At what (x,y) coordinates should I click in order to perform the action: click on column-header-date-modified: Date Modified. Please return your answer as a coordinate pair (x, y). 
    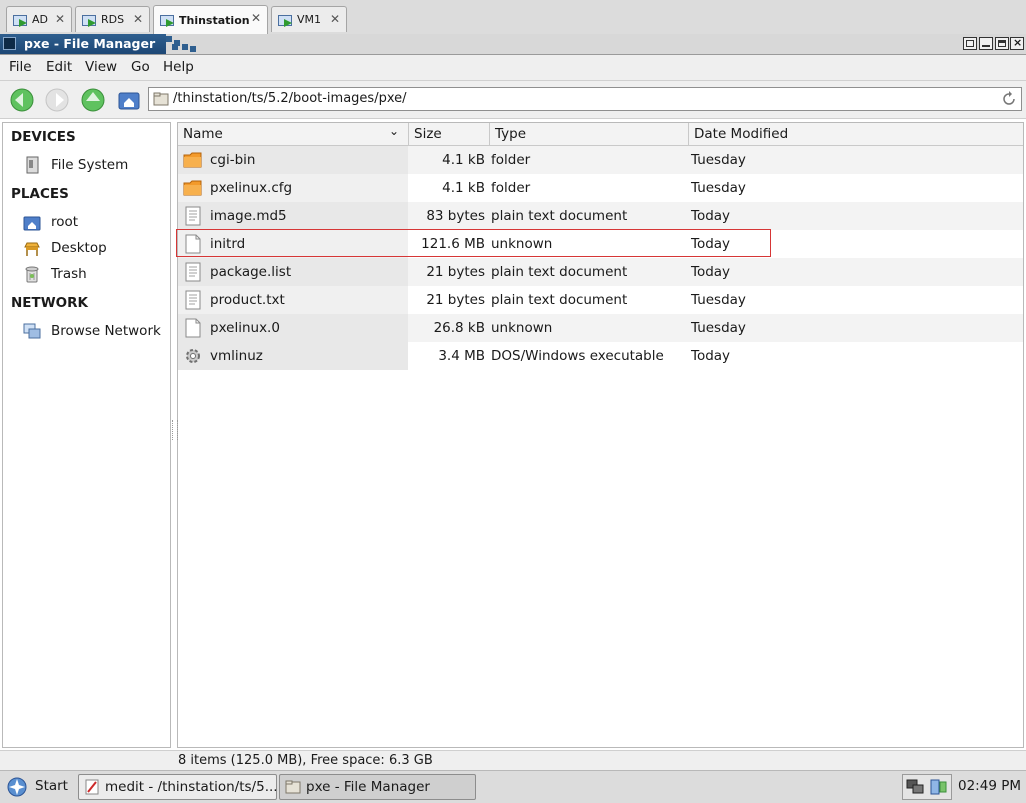
    Looking at the image, I should click on (855, 134).